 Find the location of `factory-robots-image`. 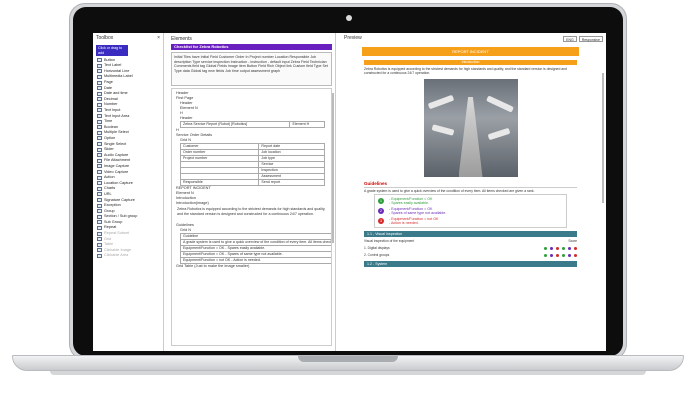

factory-robots-image is located at coordinates (470, 128).